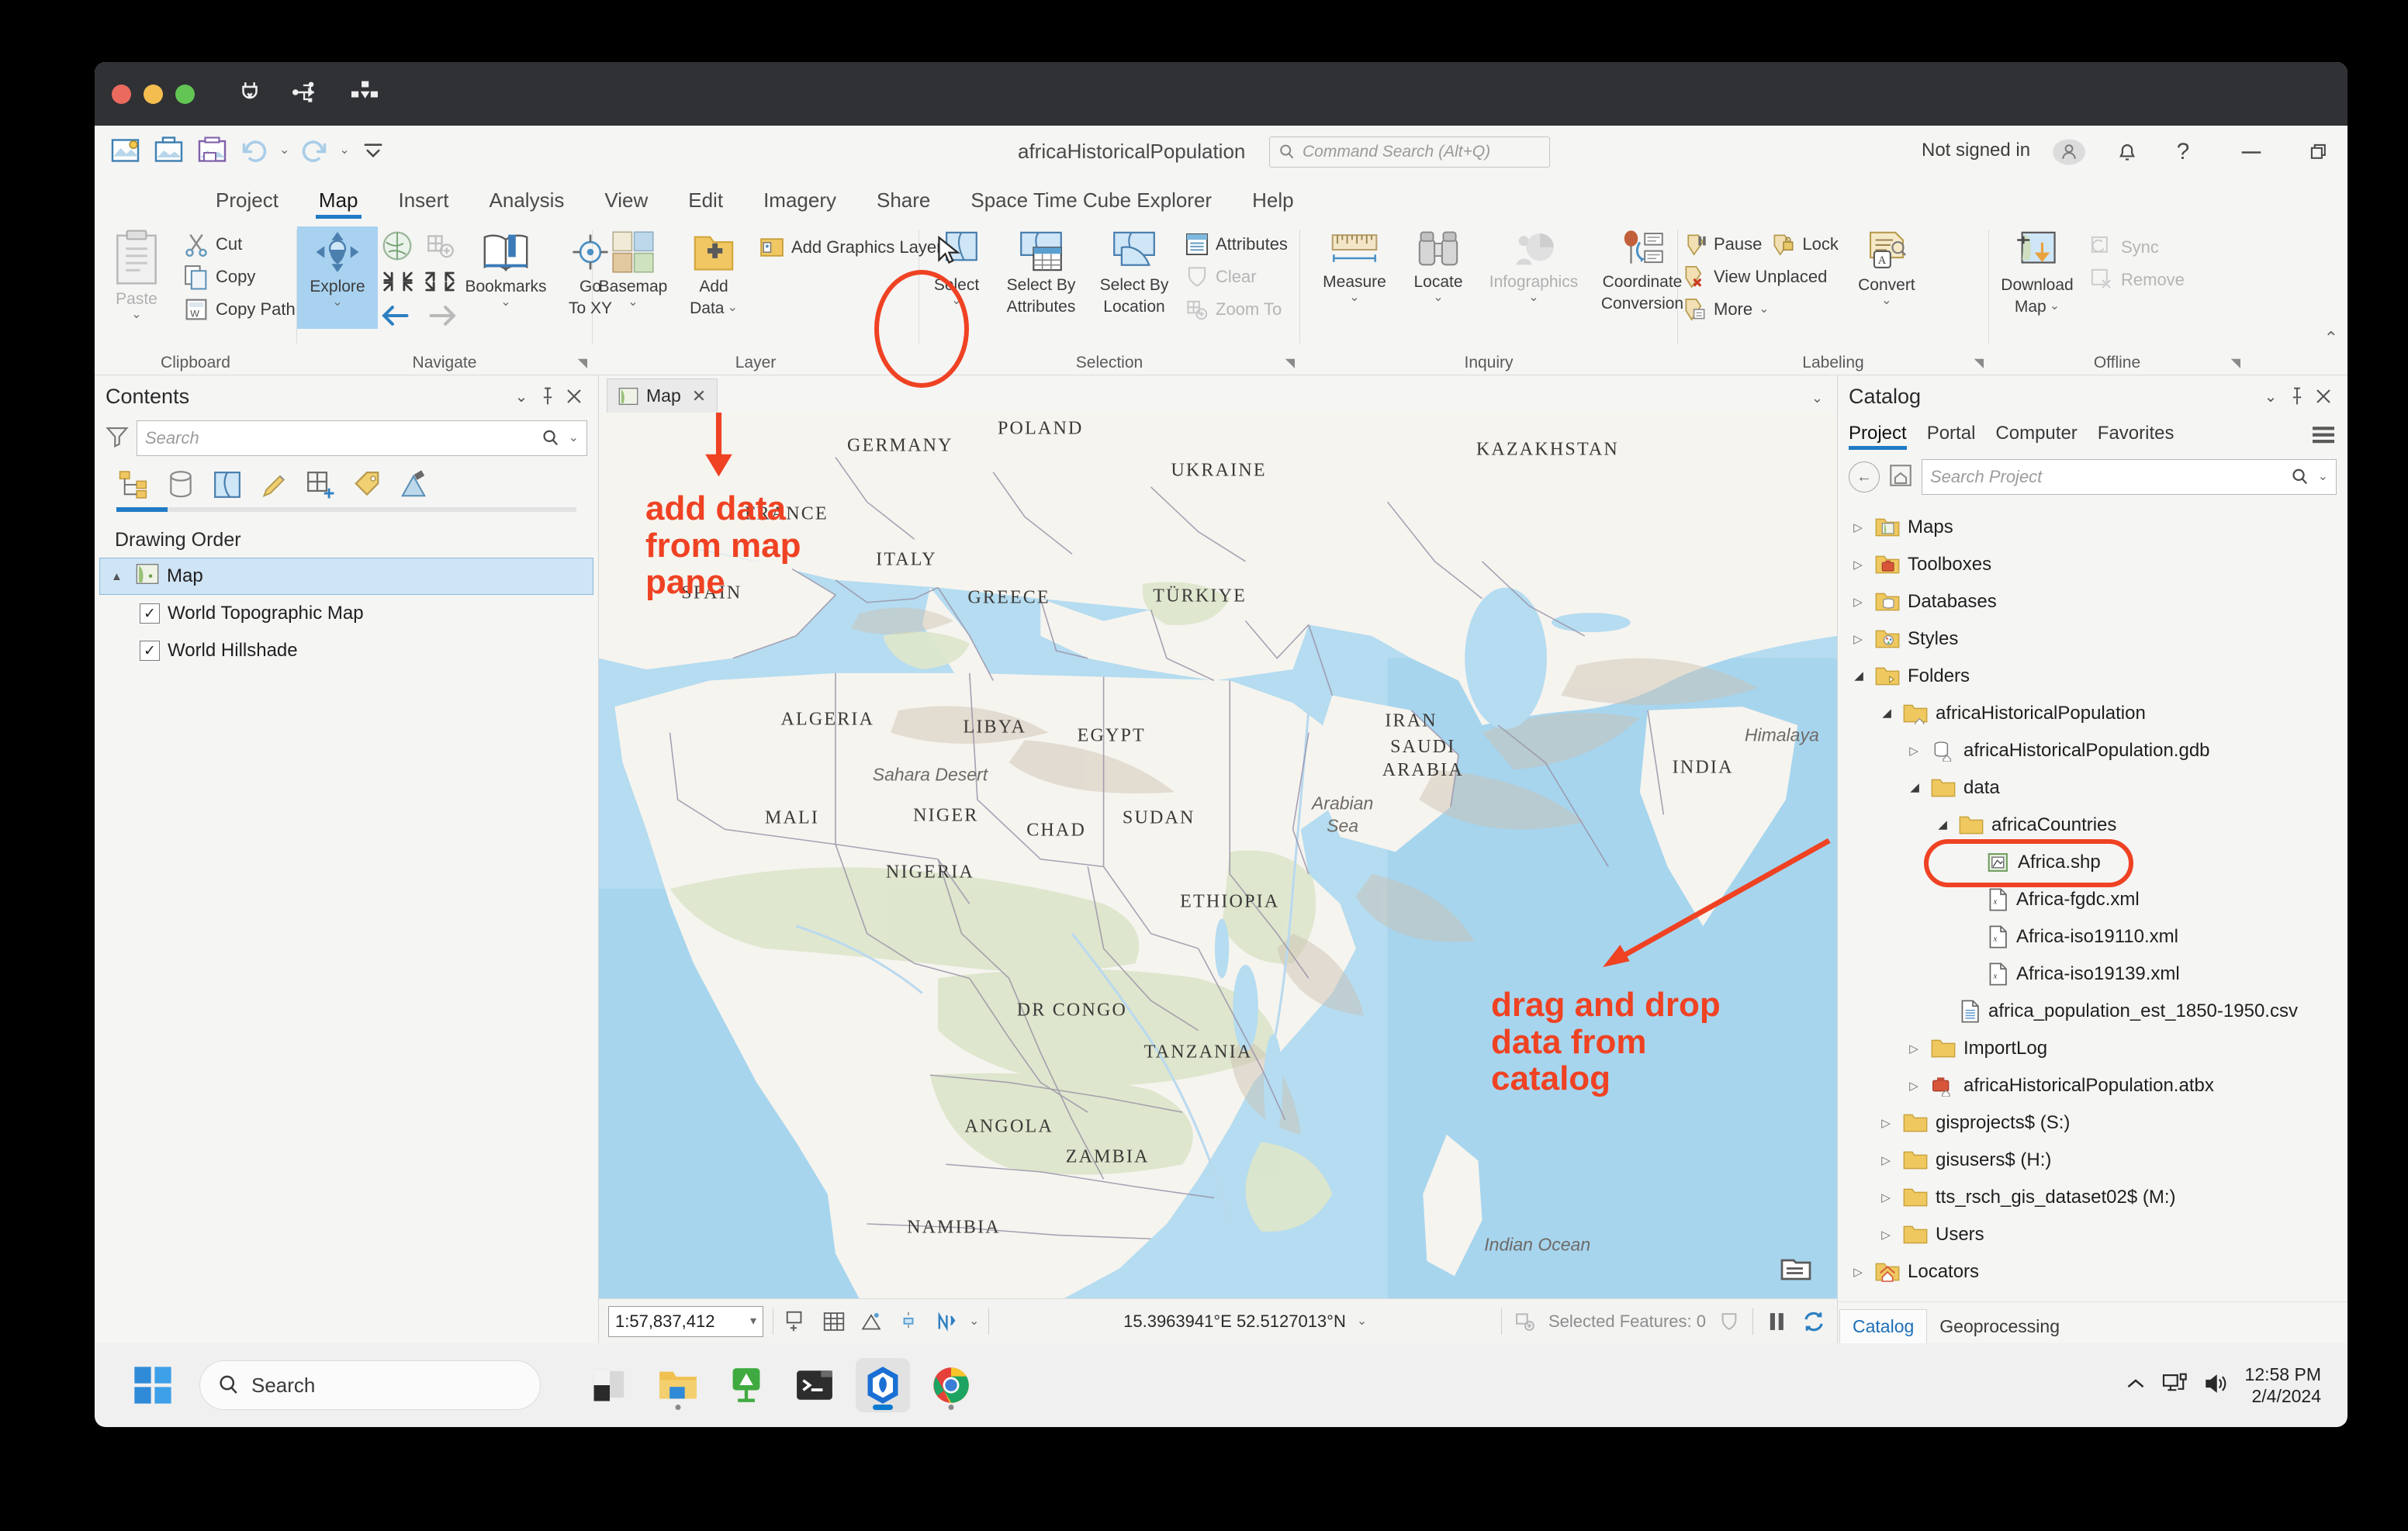  What do you see at coordinates (274, 485) in the screenshot?
I see `list-by-editing-icon` at bounding box center [274, 485].